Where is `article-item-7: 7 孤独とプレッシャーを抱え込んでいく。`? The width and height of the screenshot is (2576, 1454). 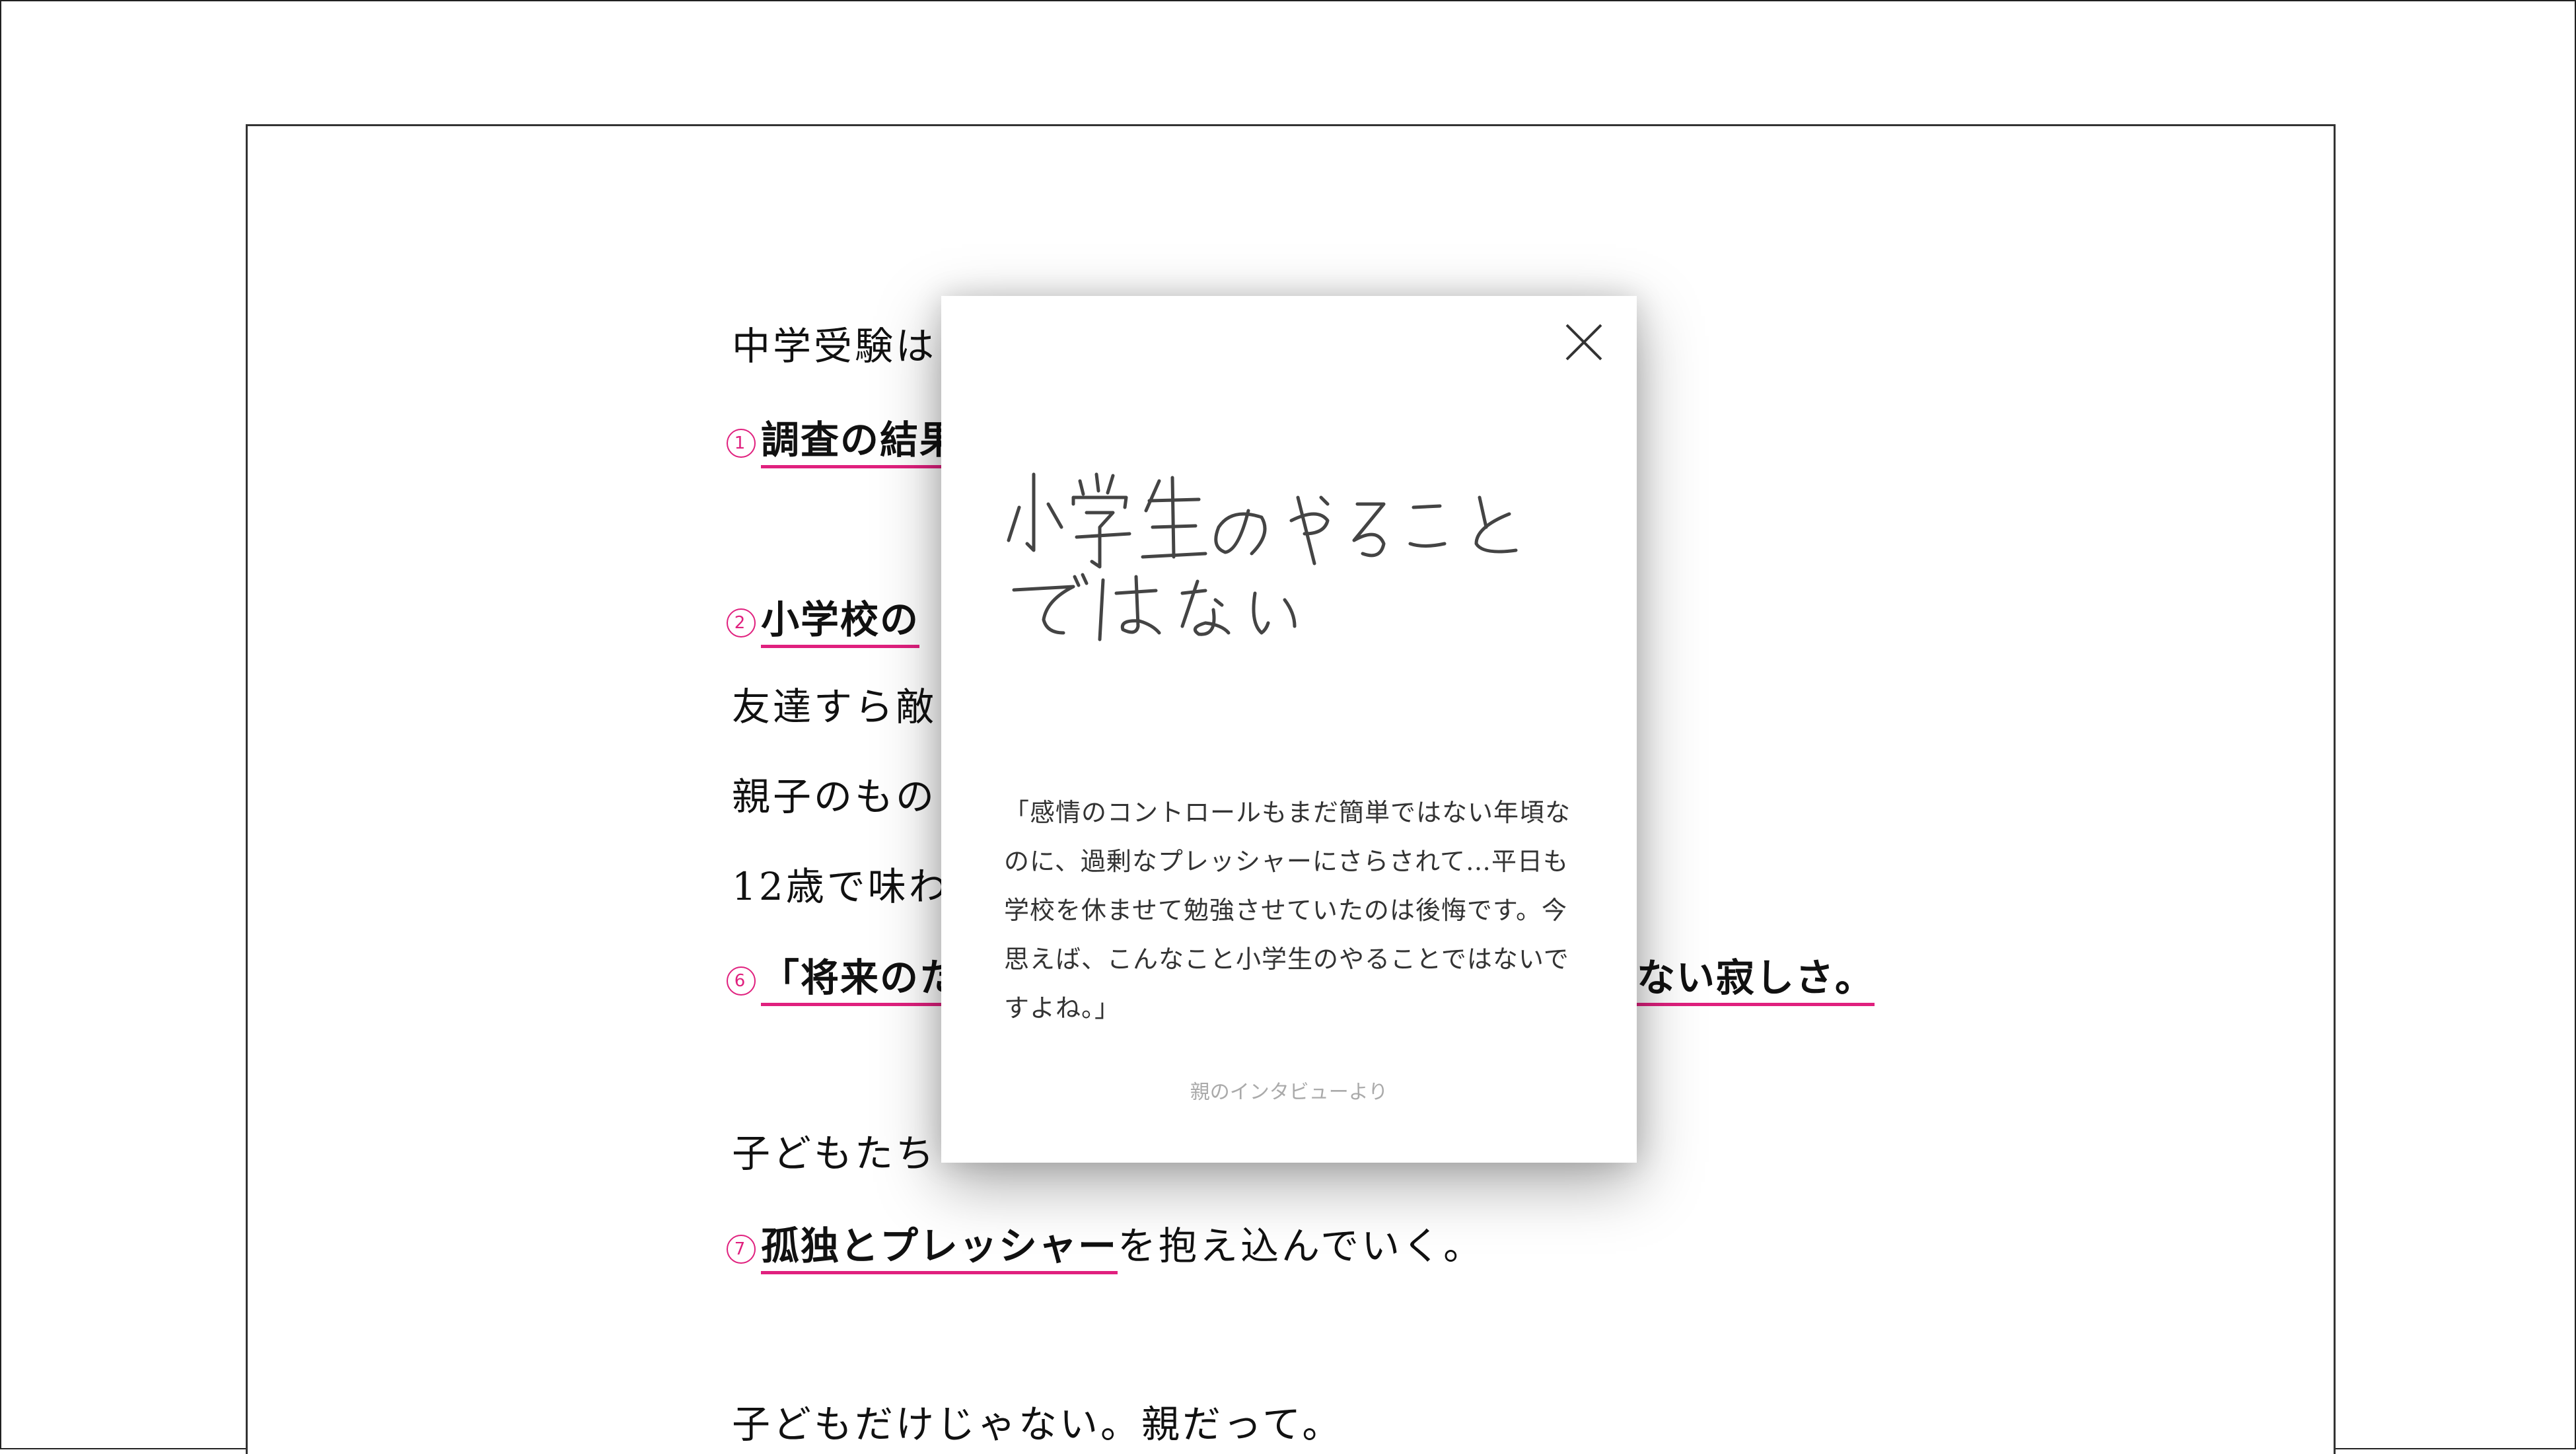 article-item-7: 7 孤独とプレッシャーを抱え込んでいく。 is located at coordinates (1106, 1247).